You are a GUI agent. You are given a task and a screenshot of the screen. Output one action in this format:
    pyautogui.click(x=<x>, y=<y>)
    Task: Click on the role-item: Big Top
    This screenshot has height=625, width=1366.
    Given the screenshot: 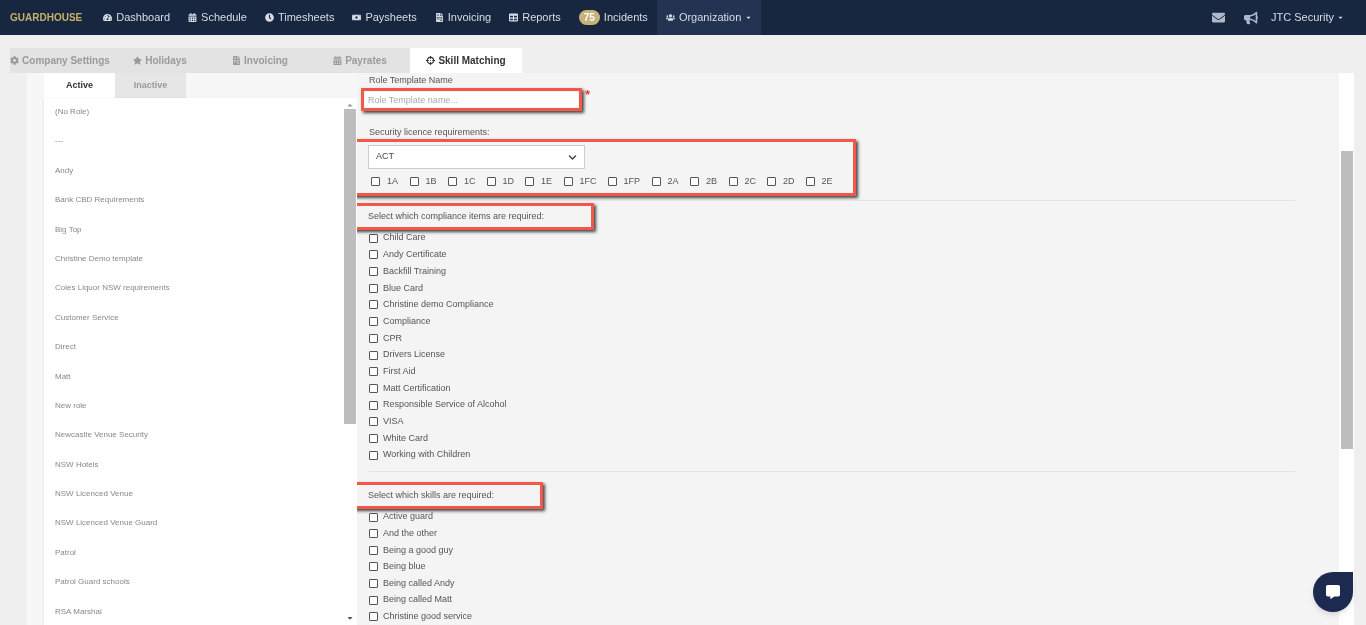 What is the action you would take?
    pyautogui.click(x=199, y=238)
    